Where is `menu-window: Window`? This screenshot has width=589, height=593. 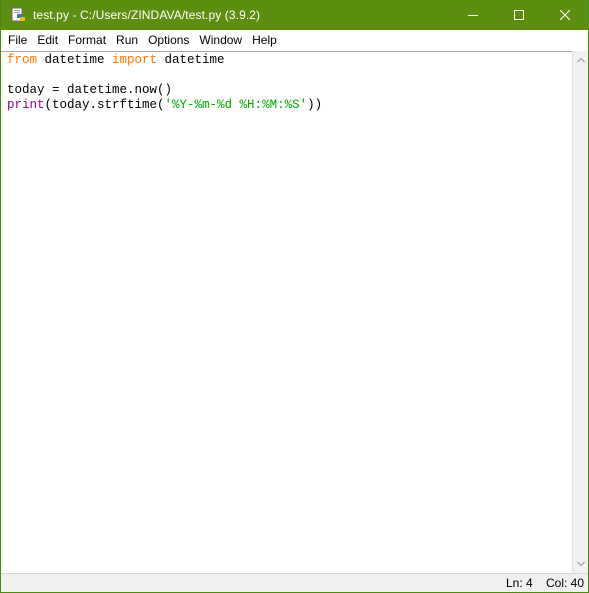 menu-window: Window is located at coordinates (220, 40).